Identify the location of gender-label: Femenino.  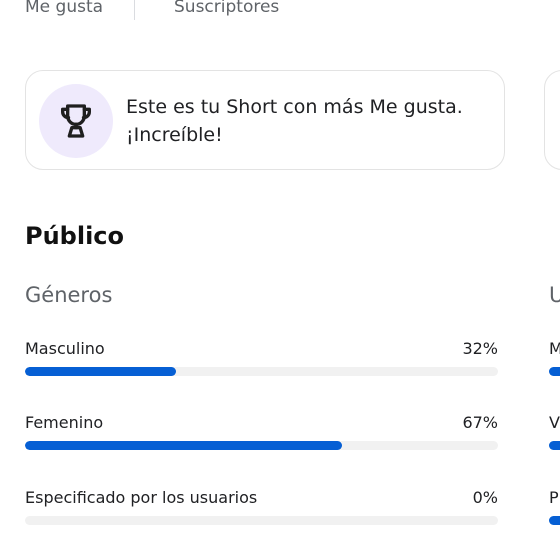
(64, 422).